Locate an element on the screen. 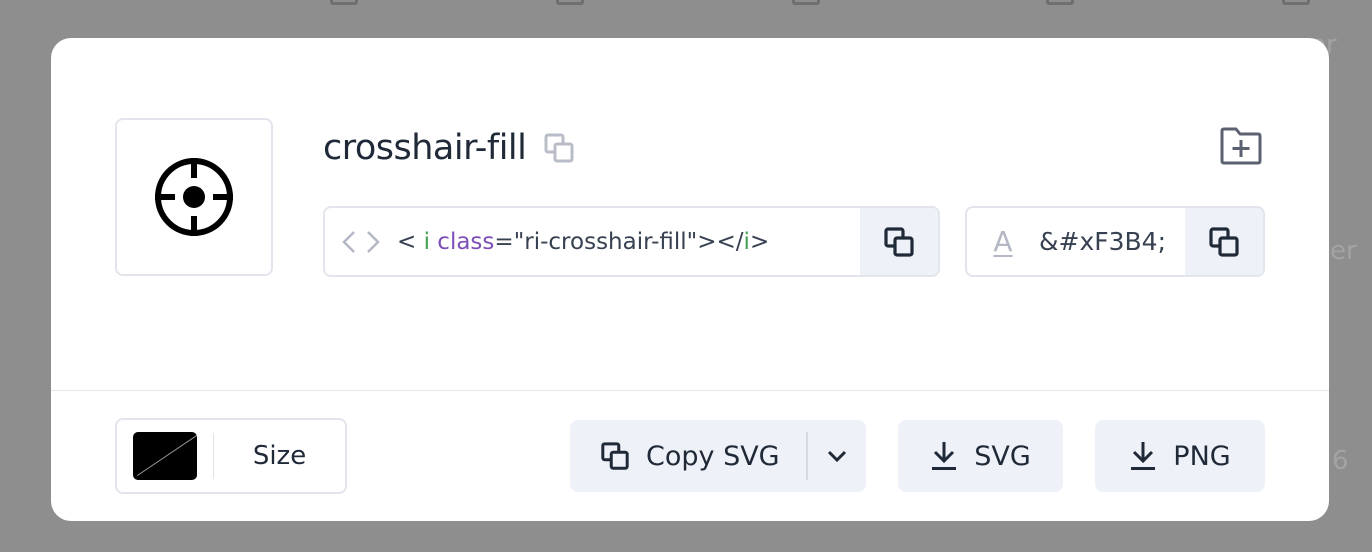  code-value: "ri-crosshair-fill" is located at coordinates (605, 241).